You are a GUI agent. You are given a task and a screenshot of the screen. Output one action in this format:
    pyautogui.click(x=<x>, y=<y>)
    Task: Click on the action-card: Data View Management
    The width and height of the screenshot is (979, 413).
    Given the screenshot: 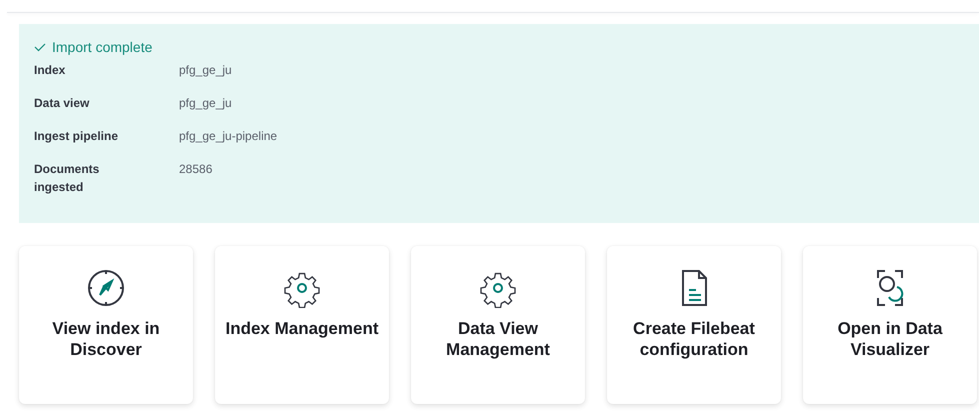 What is the action you would take?
    pyautogui.click(x=498, y=325)
    